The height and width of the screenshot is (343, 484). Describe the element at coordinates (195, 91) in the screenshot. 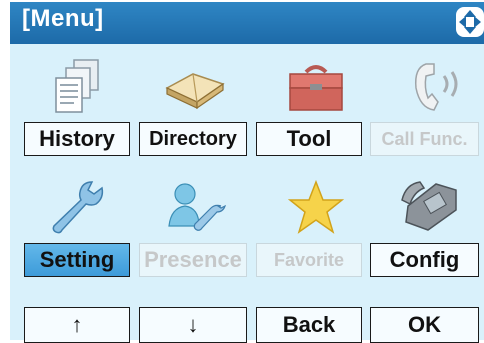

I see `directory-book-icon` at that location.